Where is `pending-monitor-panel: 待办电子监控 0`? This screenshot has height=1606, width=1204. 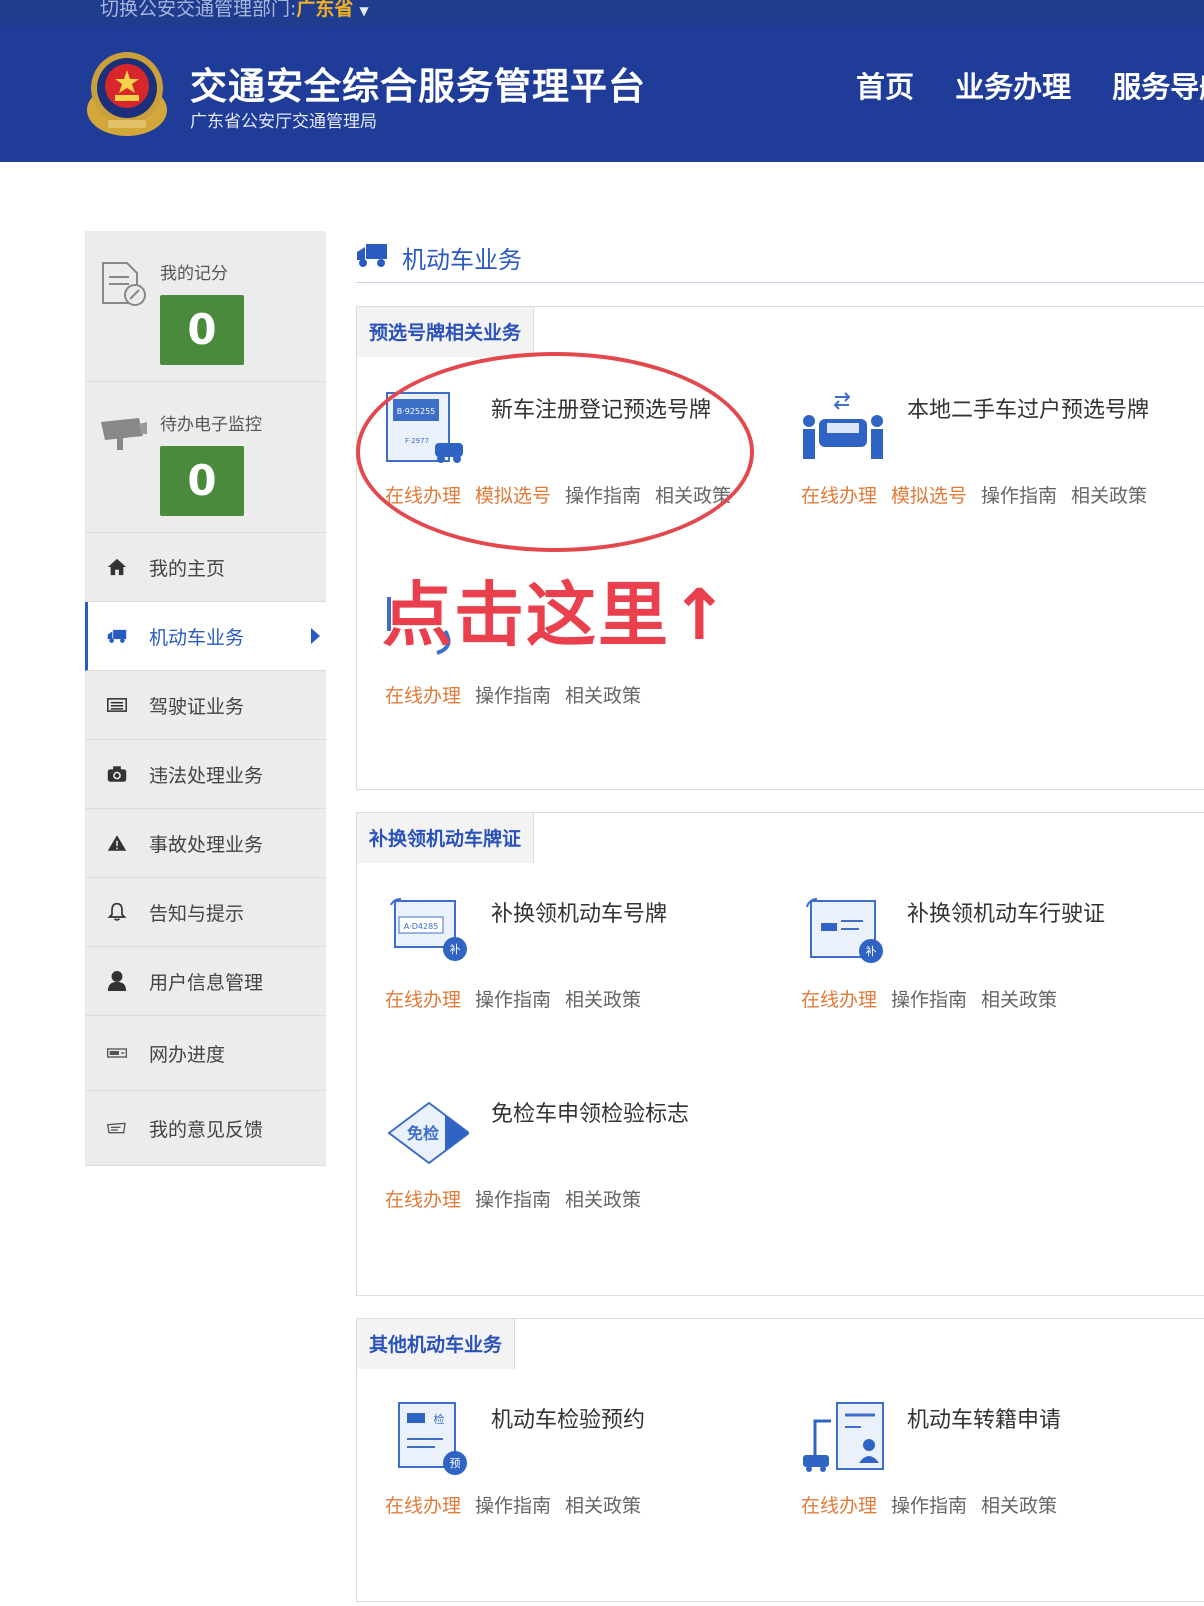
pending-monitor-panel: 待办电子监控 0 is located at coordinates (205, 457).